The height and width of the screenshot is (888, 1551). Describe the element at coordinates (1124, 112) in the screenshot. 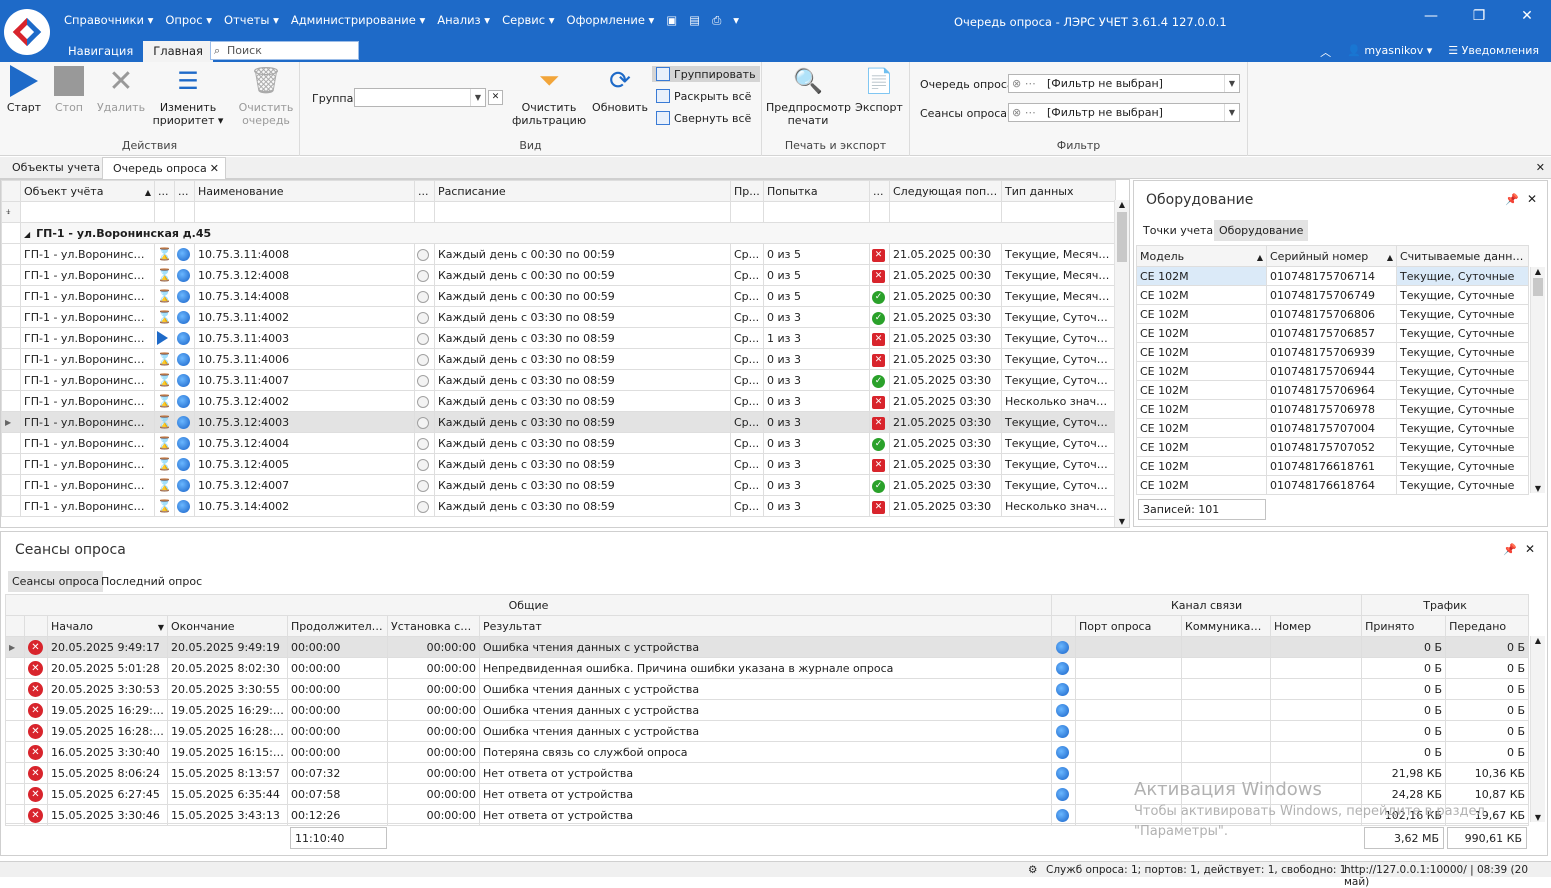

I see `sessions-filter-combobox: ⊗ ⋯ [Фильтр не выбран] ▼` at that location.